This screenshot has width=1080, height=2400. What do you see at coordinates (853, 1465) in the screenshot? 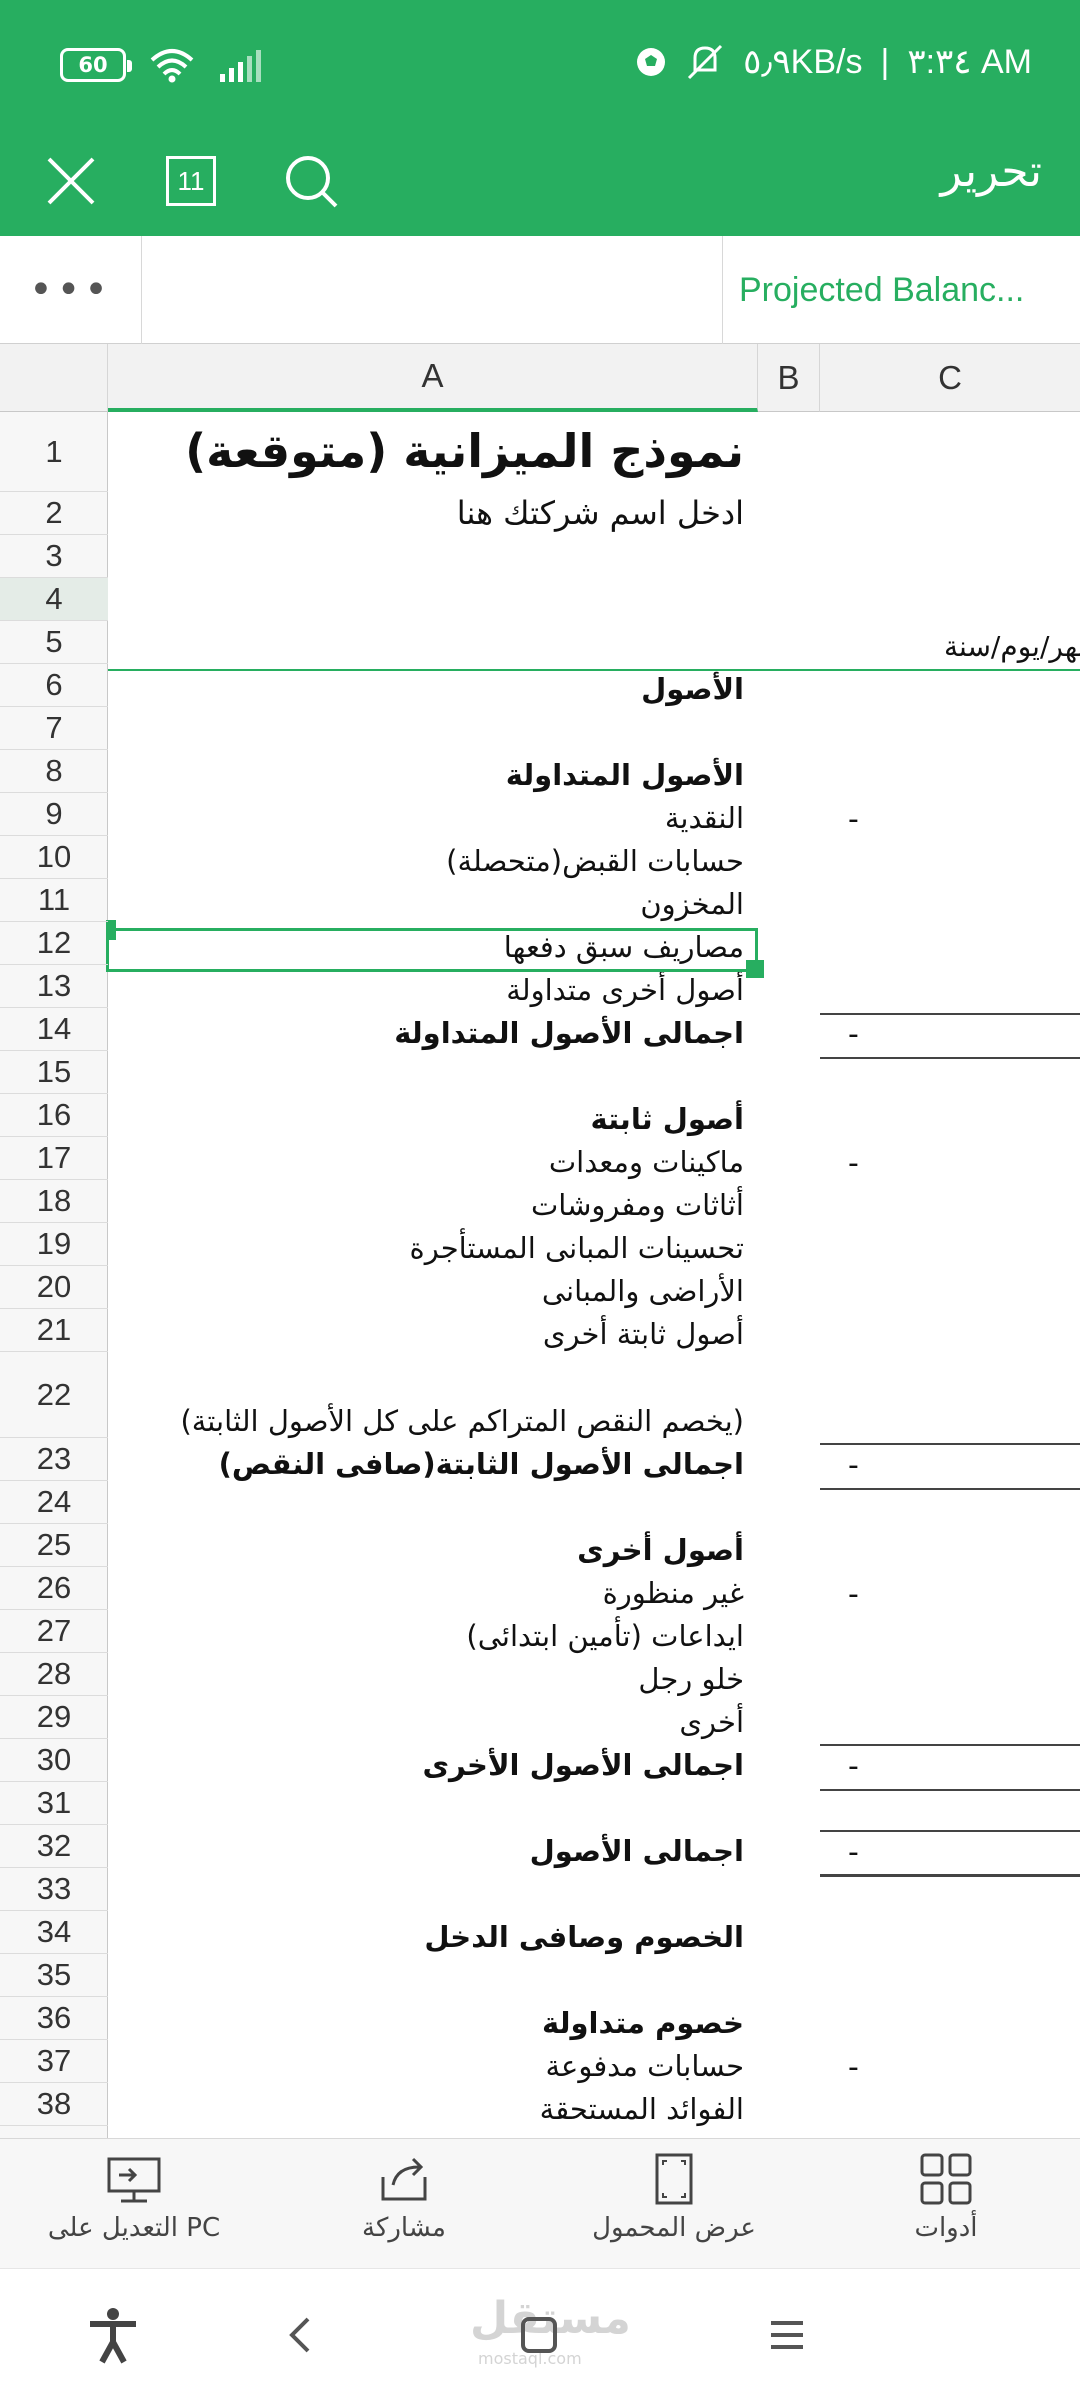
I see `value-total-fixed: -` at bounding box center [853, 1465].